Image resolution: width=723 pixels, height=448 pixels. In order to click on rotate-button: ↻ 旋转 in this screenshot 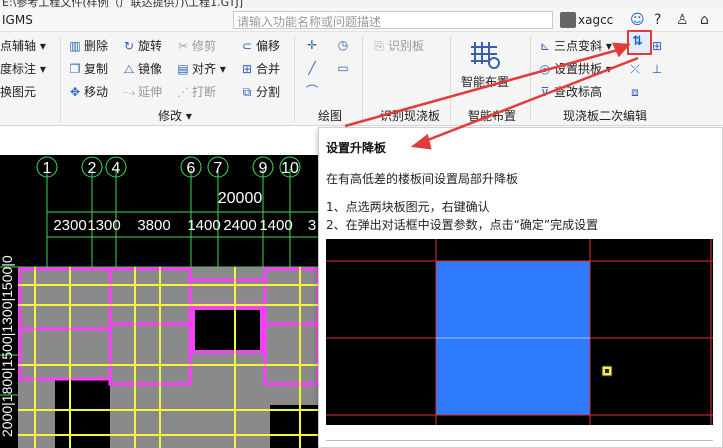, I will do `click(142, 46)`.